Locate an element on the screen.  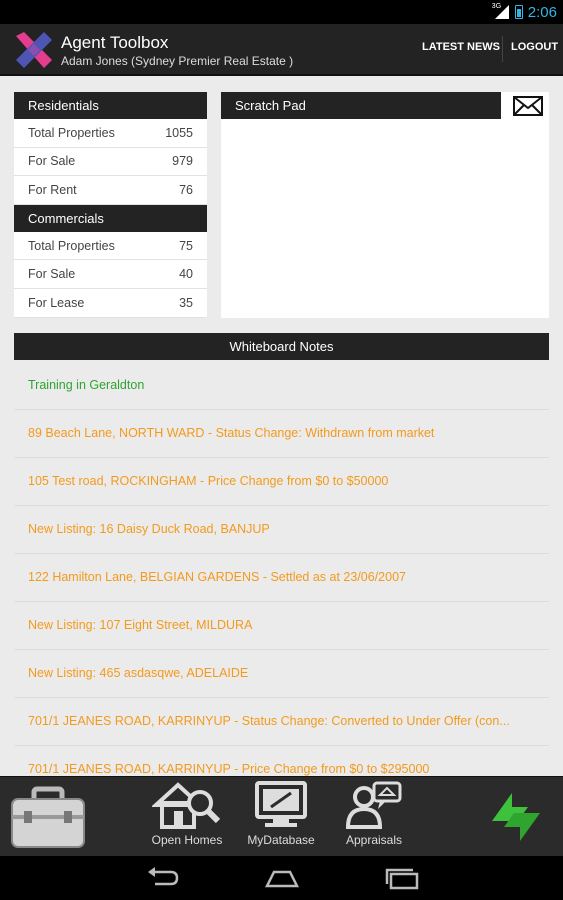
whiteboard-header: Whiteboard Notes is located at coordinates (281, 346).